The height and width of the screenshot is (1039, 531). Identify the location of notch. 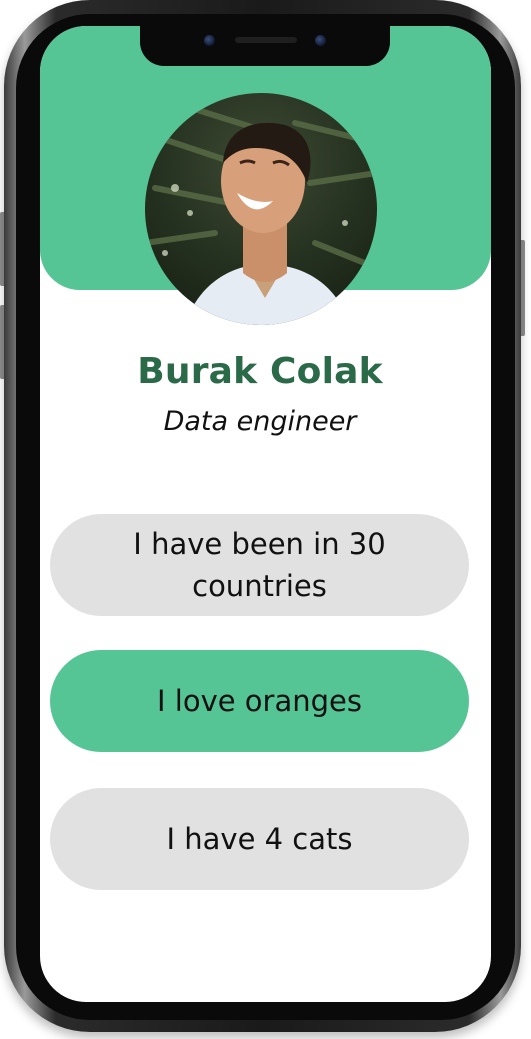
(265, 46).